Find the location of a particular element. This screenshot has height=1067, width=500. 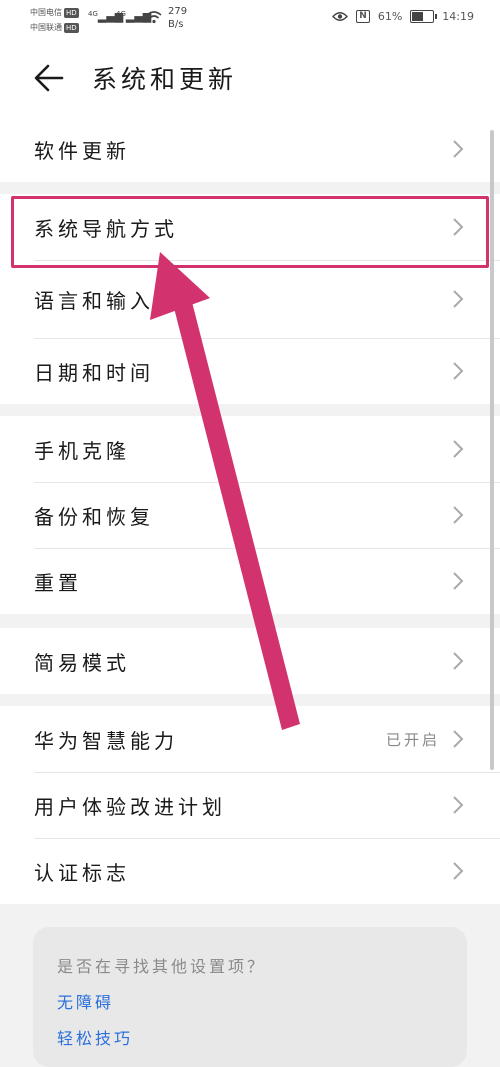

battery-icon is located at coordinates (424, 16).